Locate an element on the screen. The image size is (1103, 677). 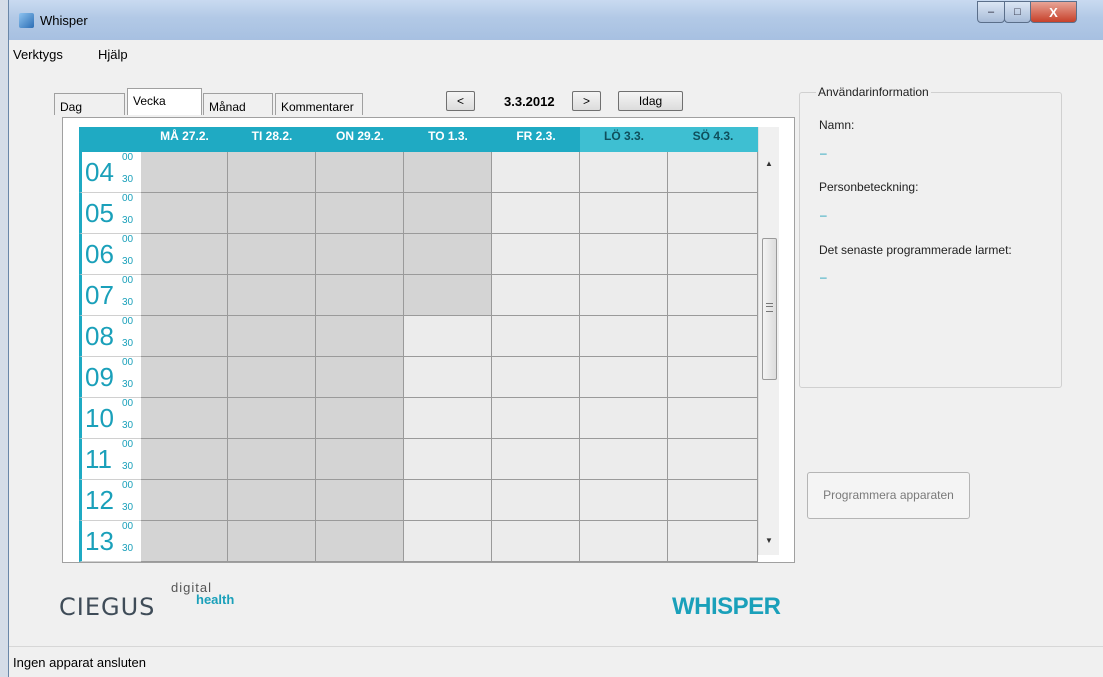
calendar-scrollbar: ▲ ▼ is located at coordinates (768, 341).